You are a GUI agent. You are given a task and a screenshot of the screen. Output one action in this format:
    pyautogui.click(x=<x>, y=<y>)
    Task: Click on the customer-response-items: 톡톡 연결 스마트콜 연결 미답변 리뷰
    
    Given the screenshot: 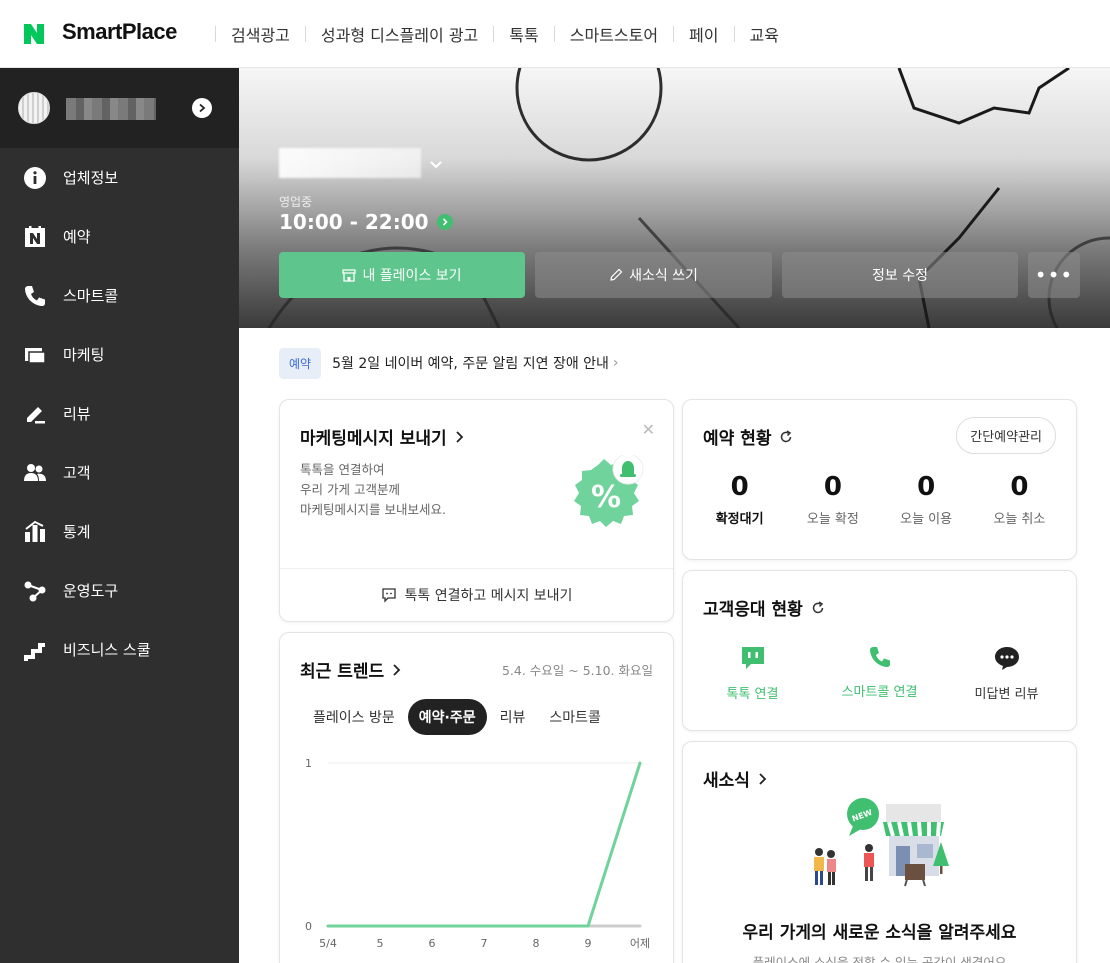 What is the action you would take?
    pyautogui.click(x=879, y=673)
    